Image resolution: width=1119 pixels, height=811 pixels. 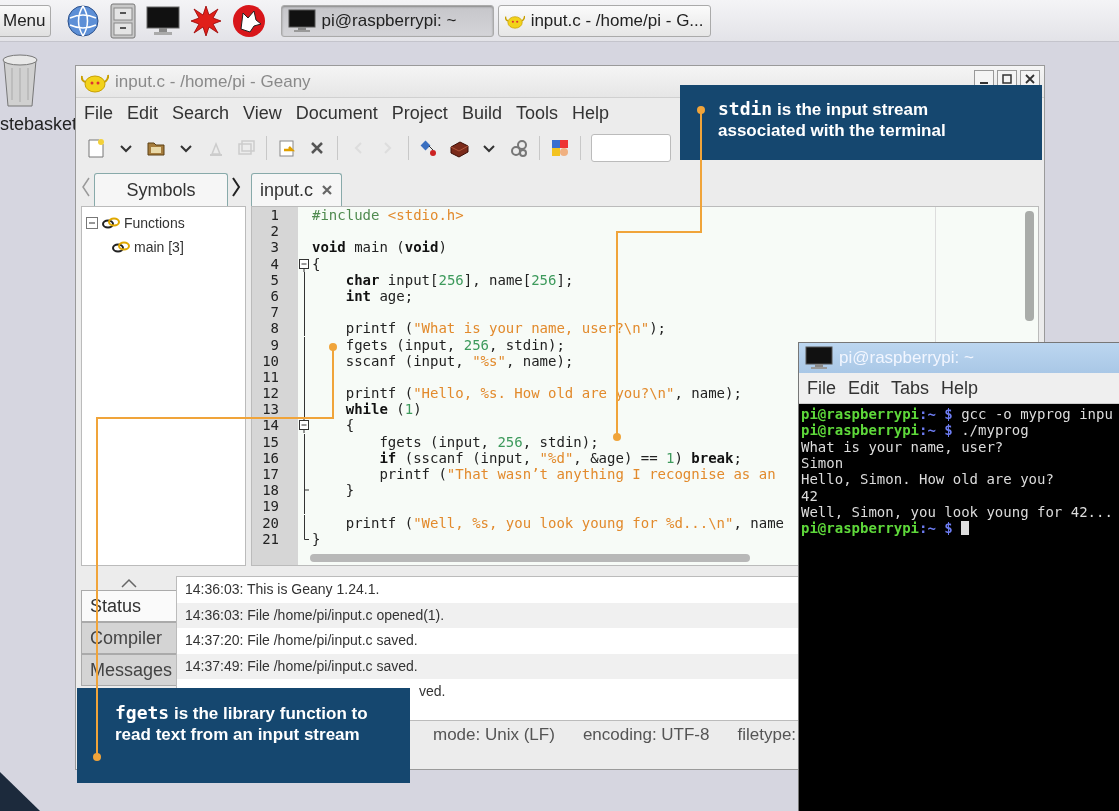 What do you see at coordinates (270, 393) in the screenshot?
I see `line-number: 12` at bounding box center [270, 393].